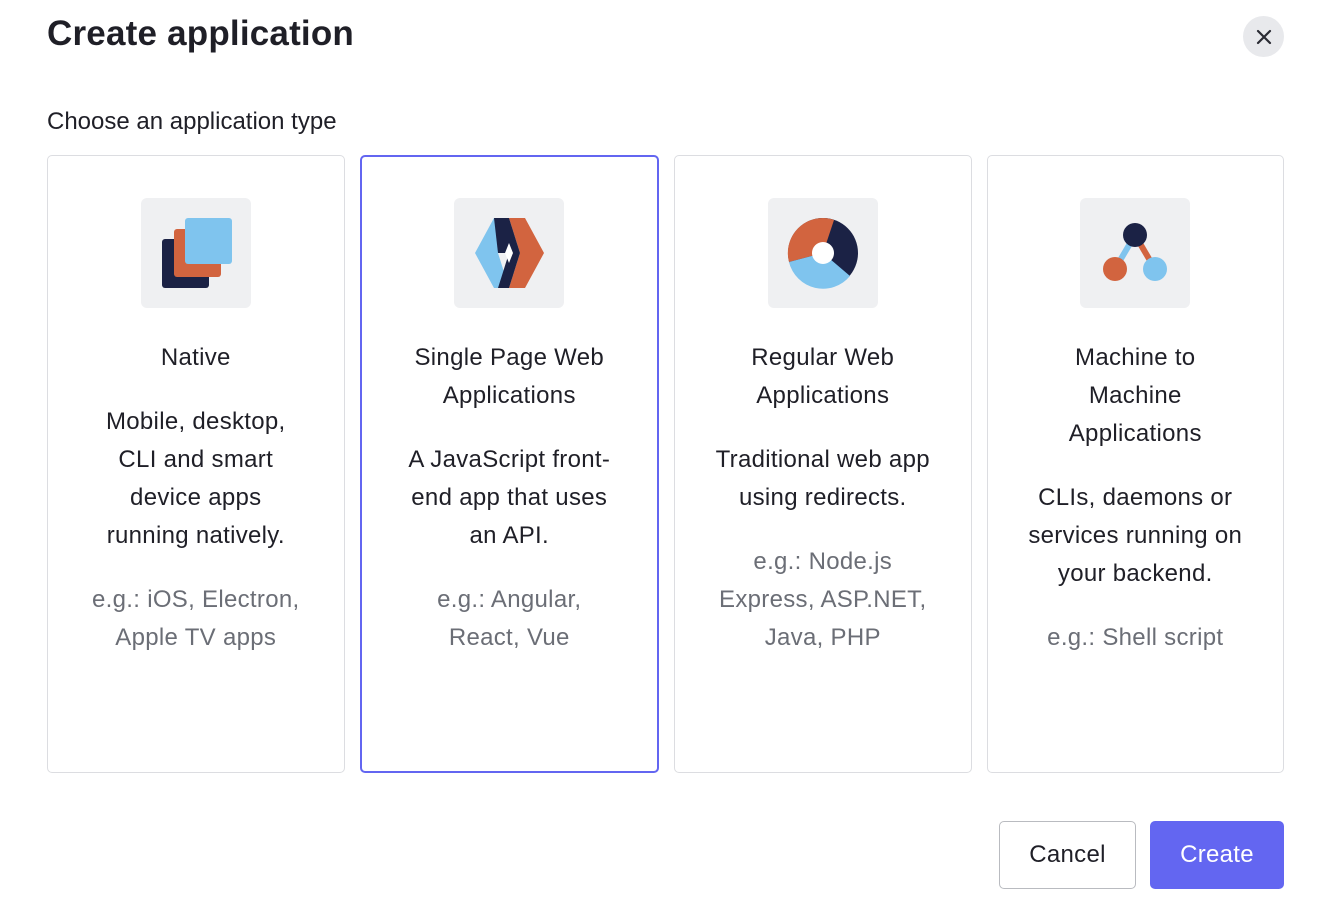  I want to click on cancel-button: Cancel, so click(1067, 855).